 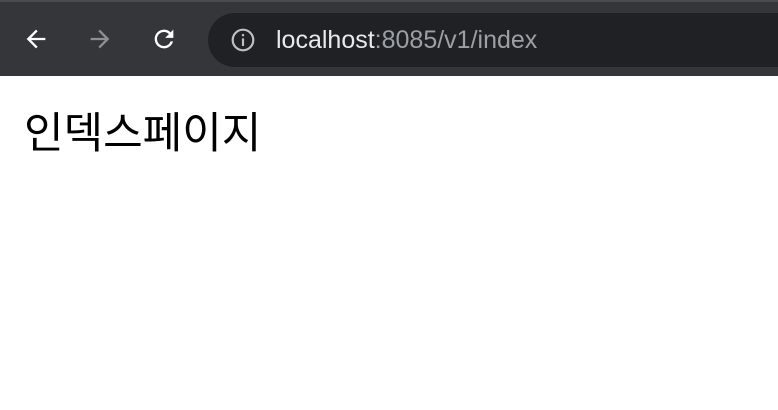 I want to click on back-button, so click(x=36, y=39).